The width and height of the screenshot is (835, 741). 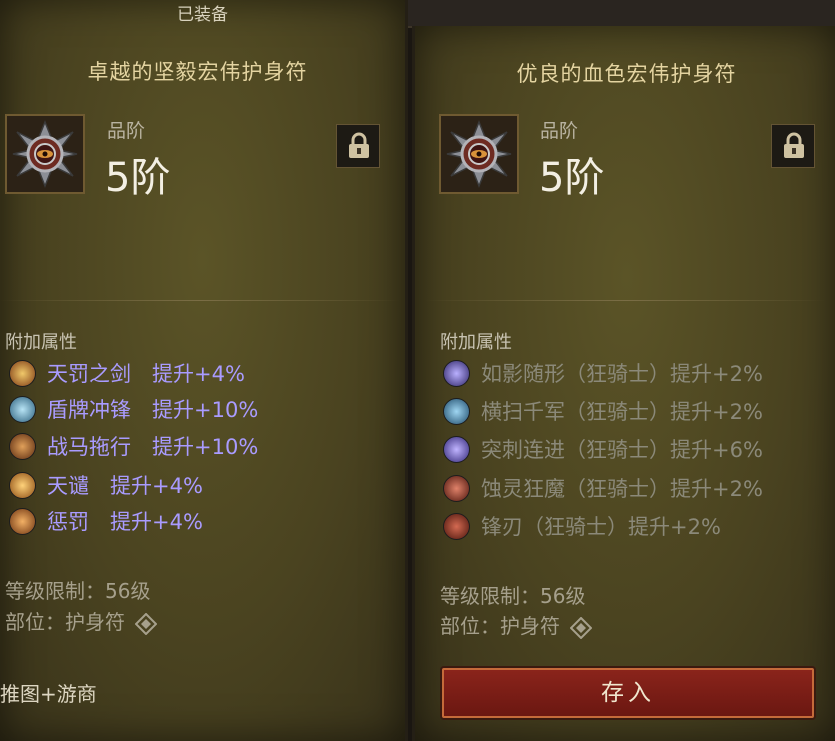 I want to click on thrust-icon, so click(x=456, y=449).